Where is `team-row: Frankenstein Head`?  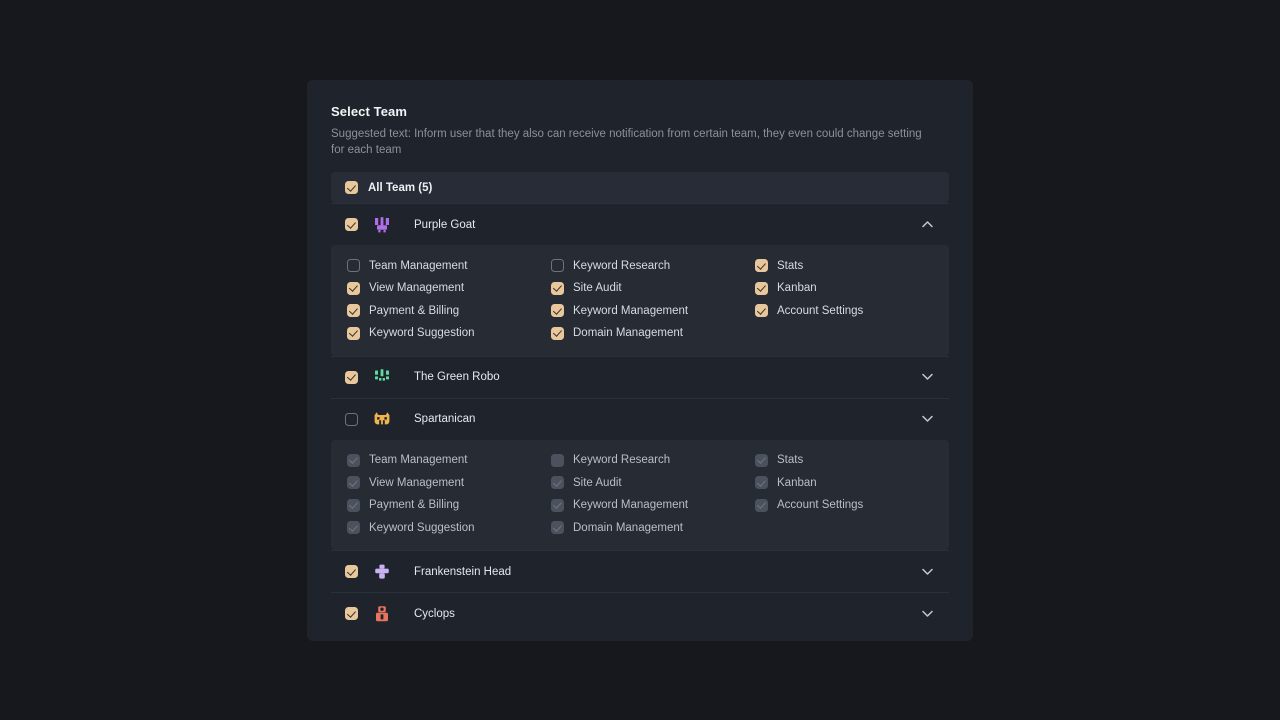
team-row: Frankenstein Head is located at coordinates (640, 571).